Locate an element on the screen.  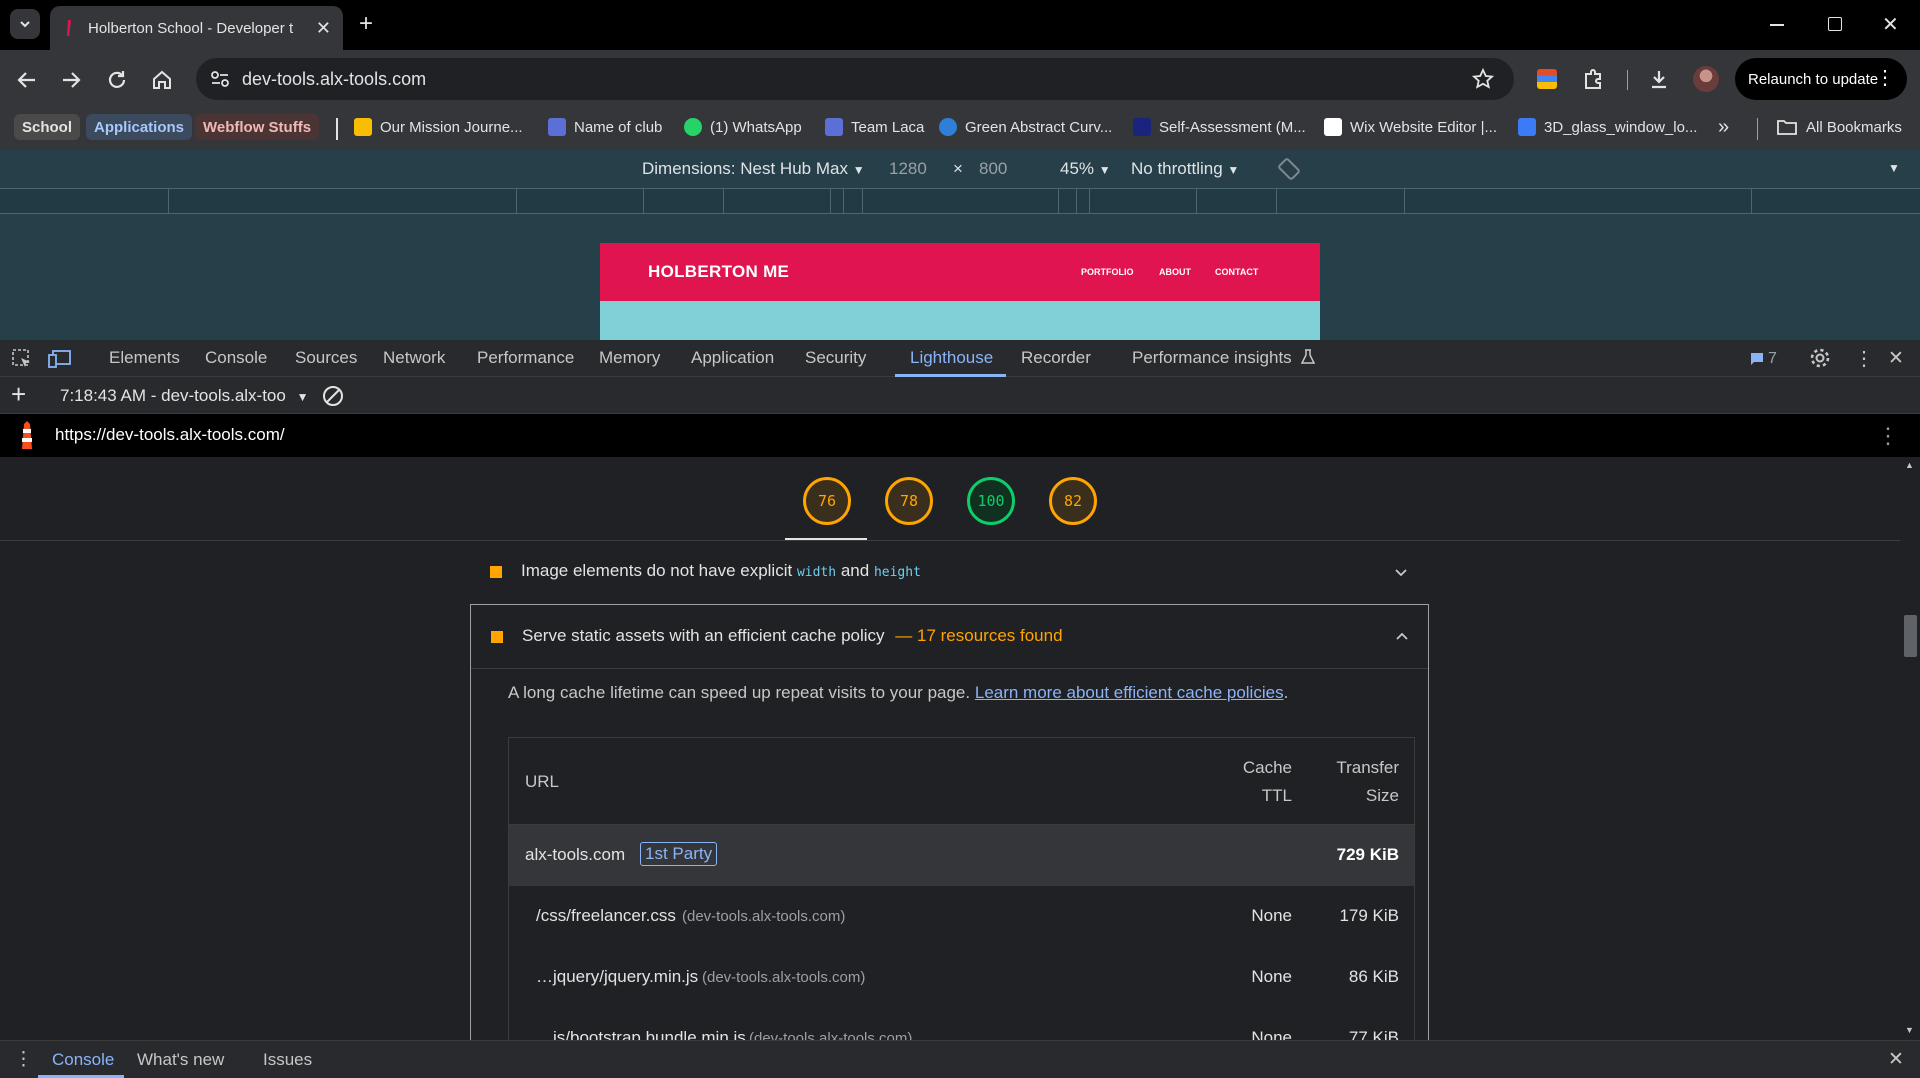
extension-icon-colored is located at coordinates (1547, 79).